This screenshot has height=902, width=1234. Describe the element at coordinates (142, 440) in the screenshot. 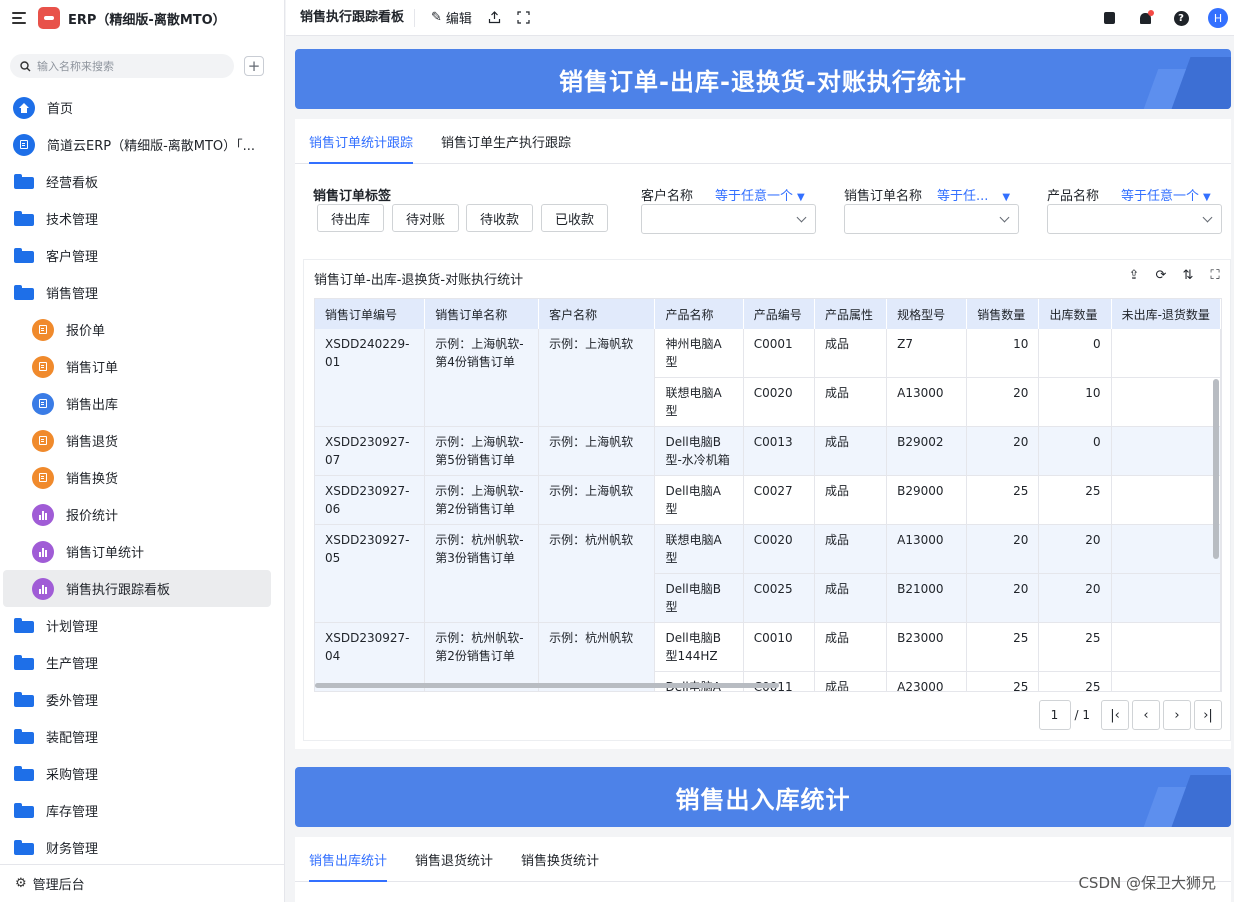

I see `sidebar-item-sales-return: 销售退货` at that location.